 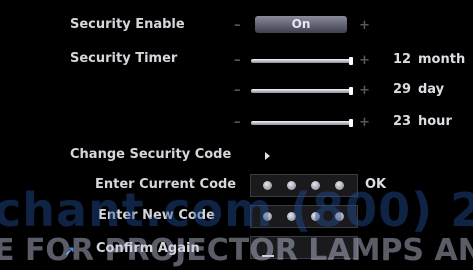 I want to click on security-timer-label: Security Timer, so click(x=124, y=58).